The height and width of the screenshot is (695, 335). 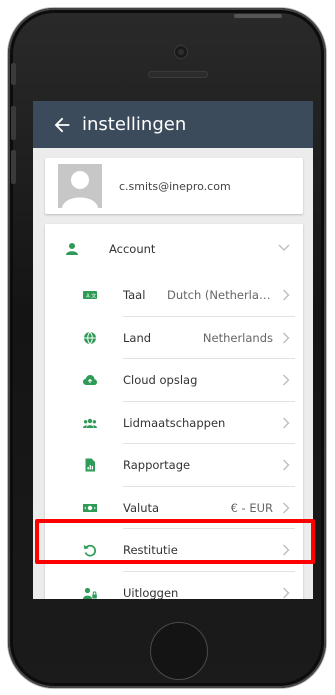 I want to click on avatar, so click(x=80, y=186).